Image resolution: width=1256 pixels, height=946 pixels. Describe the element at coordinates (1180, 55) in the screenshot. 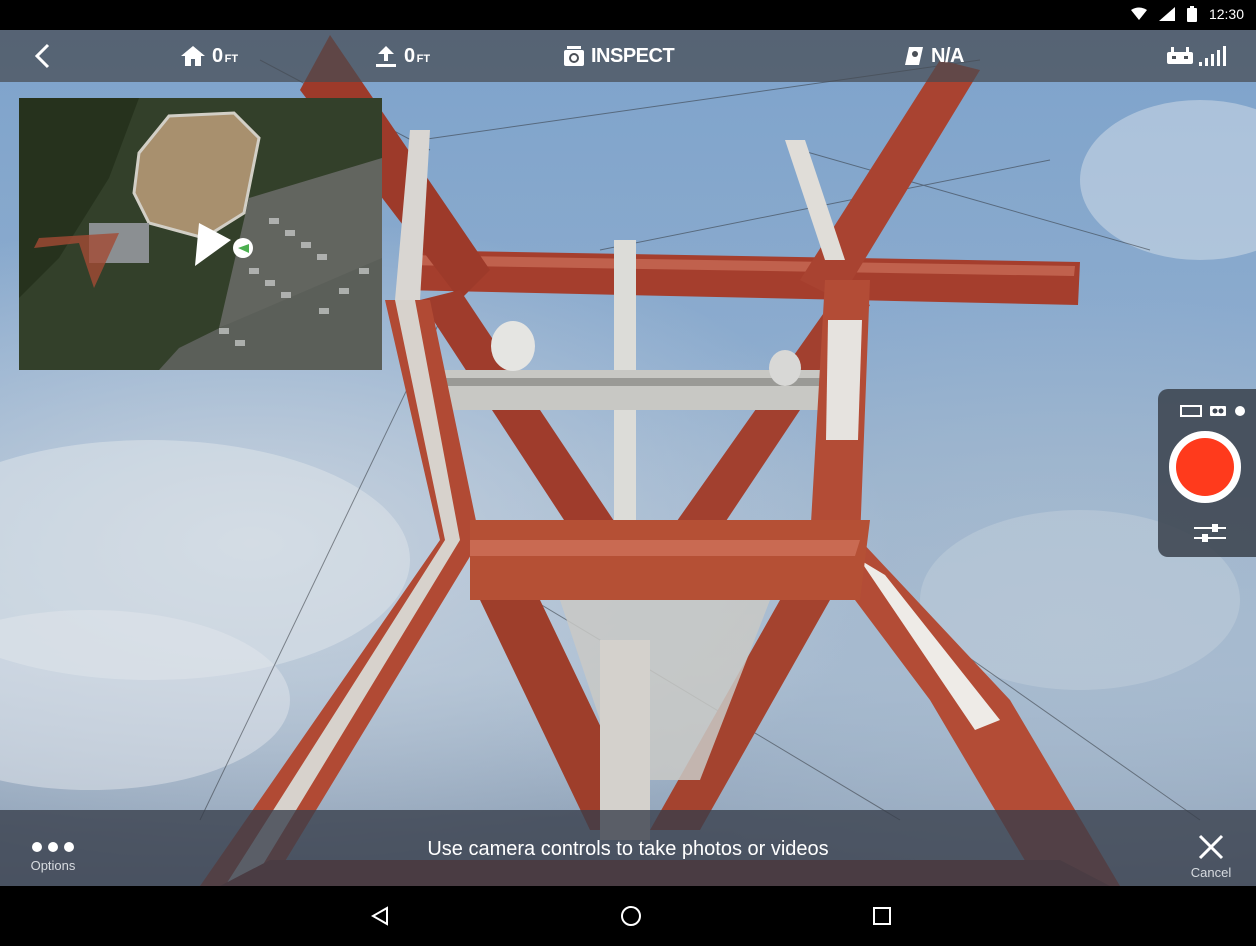

I see `remote-controller-icon` at that location.